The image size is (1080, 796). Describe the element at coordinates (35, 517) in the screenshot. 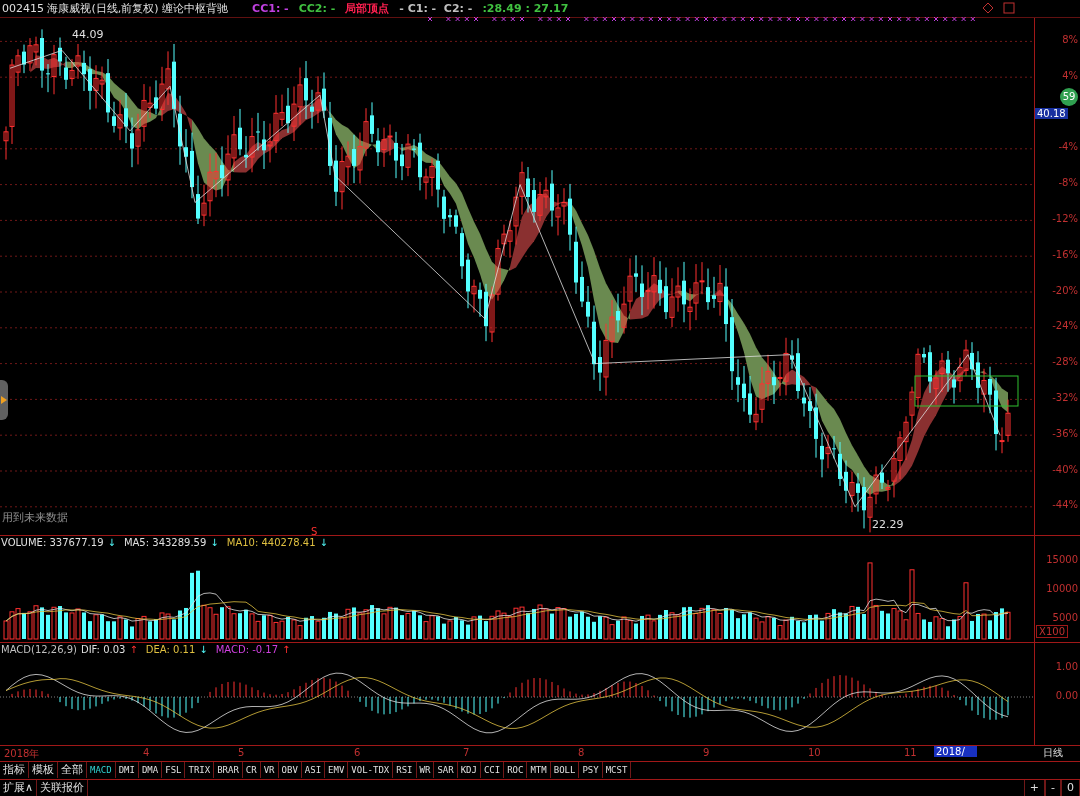

I see `future-data-notice: 用到未来数据` at that location.